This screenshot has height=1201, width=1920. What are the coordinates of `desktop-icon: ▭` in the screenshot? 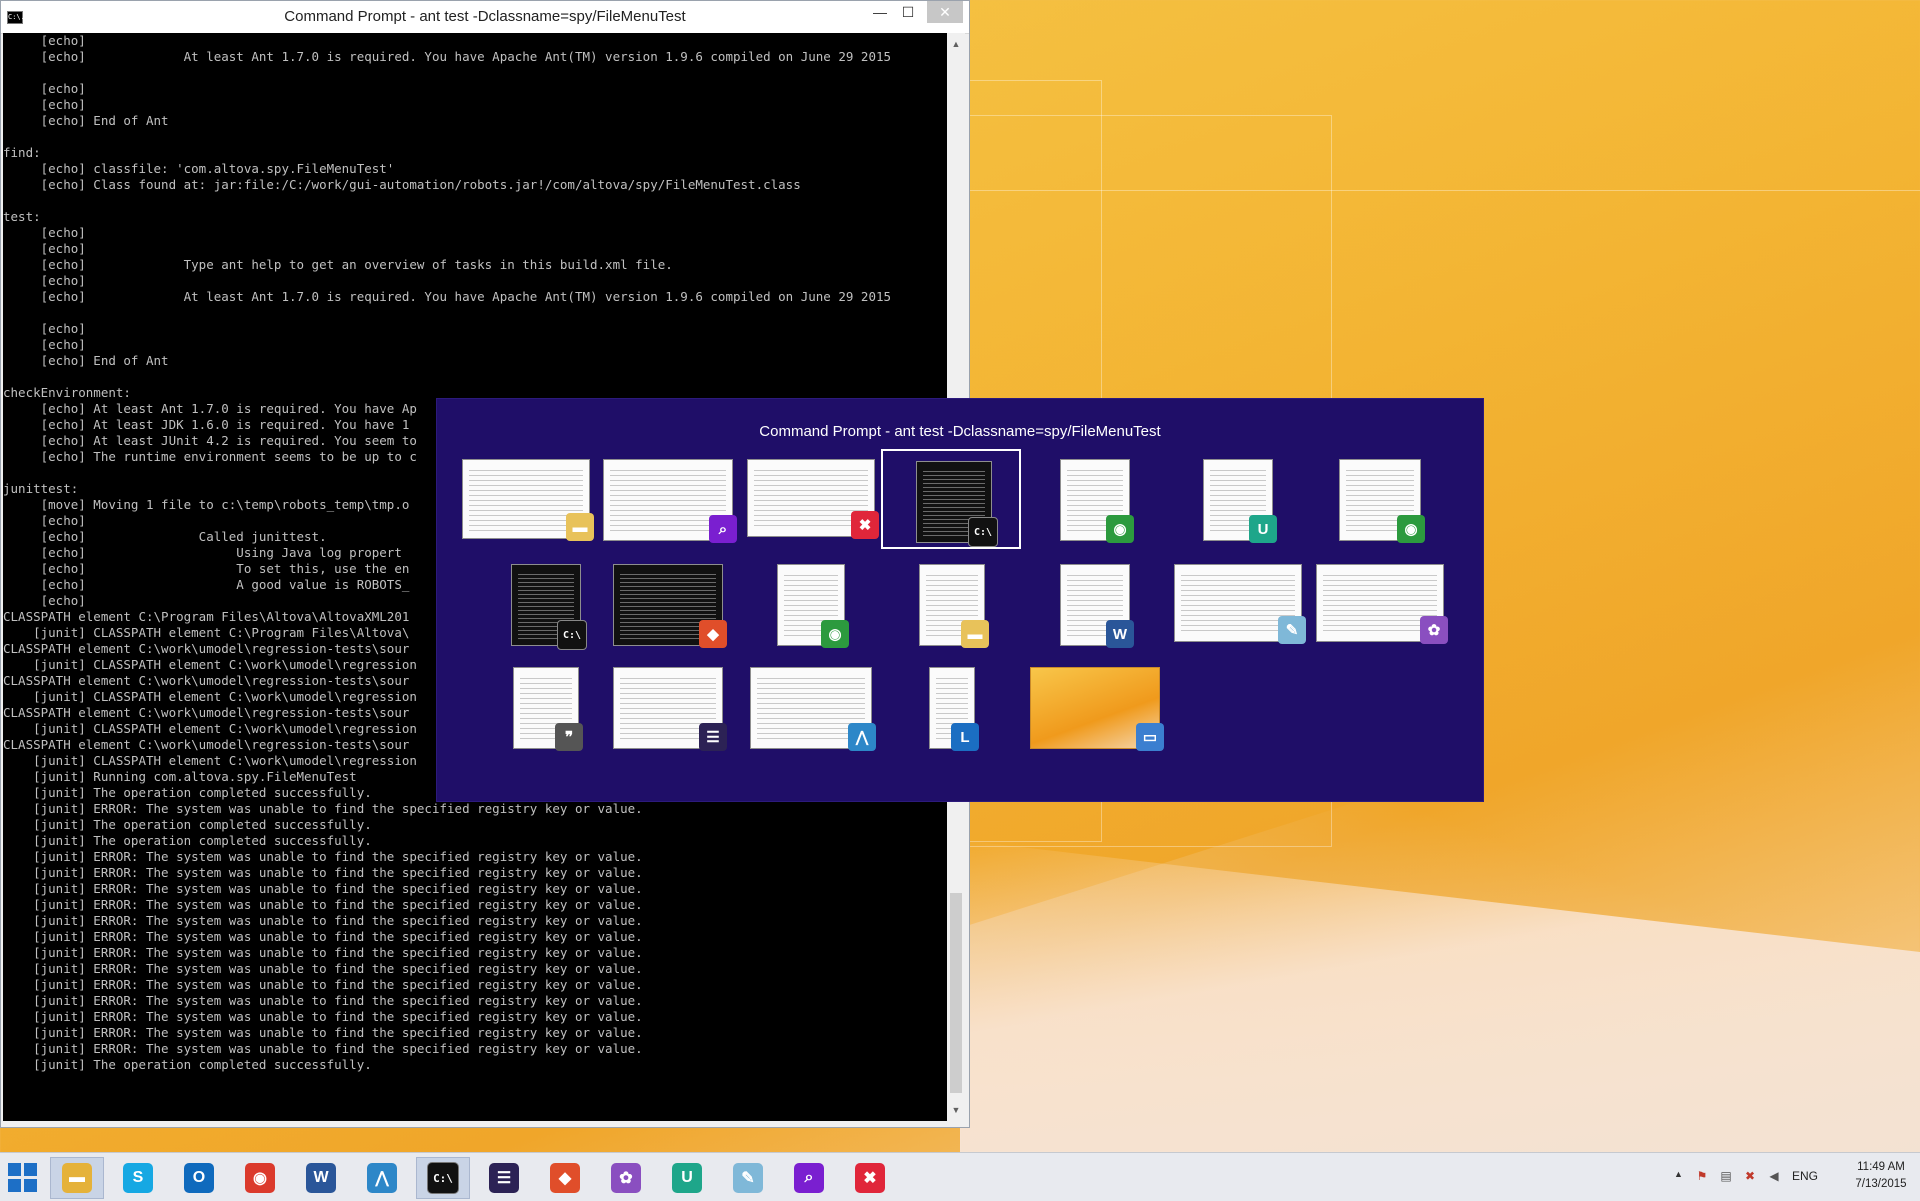 It's located at (1150, 737).